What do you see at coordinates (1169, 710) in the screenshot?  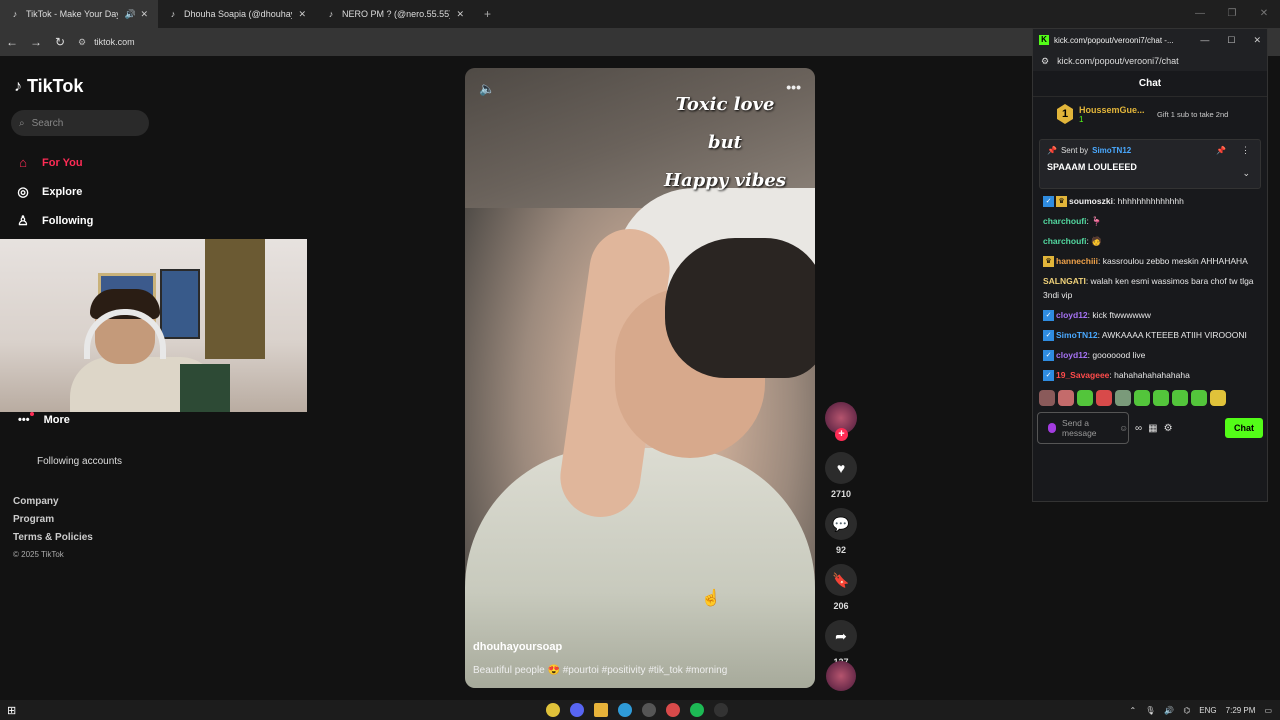 I see `volume-icon: 🔊` at bounding box center [1169, 710].